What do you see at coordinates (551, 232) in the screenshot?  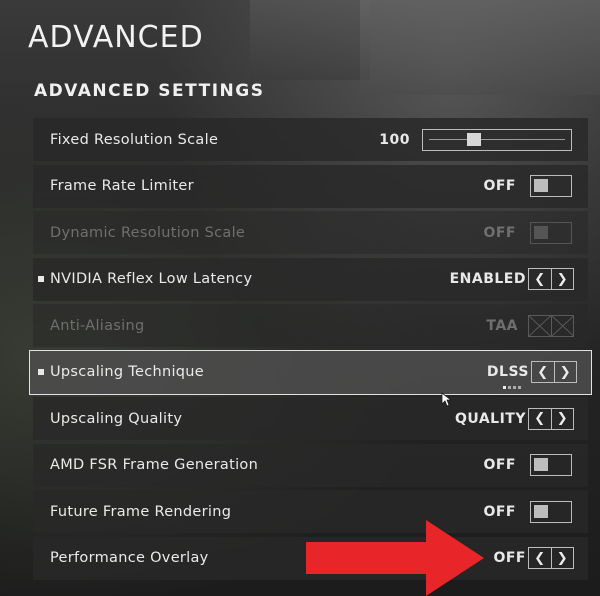 I see `dynamic-resolution-toggle` at bounding box center [551, 232].